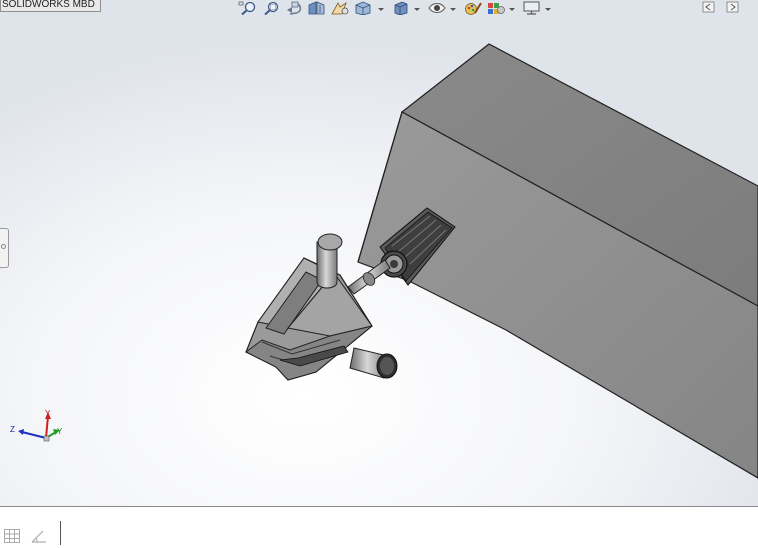  Describe the element at coordinates (38, 433) in the screenshot. I see `reference-triad: Y Y Z` at that location.